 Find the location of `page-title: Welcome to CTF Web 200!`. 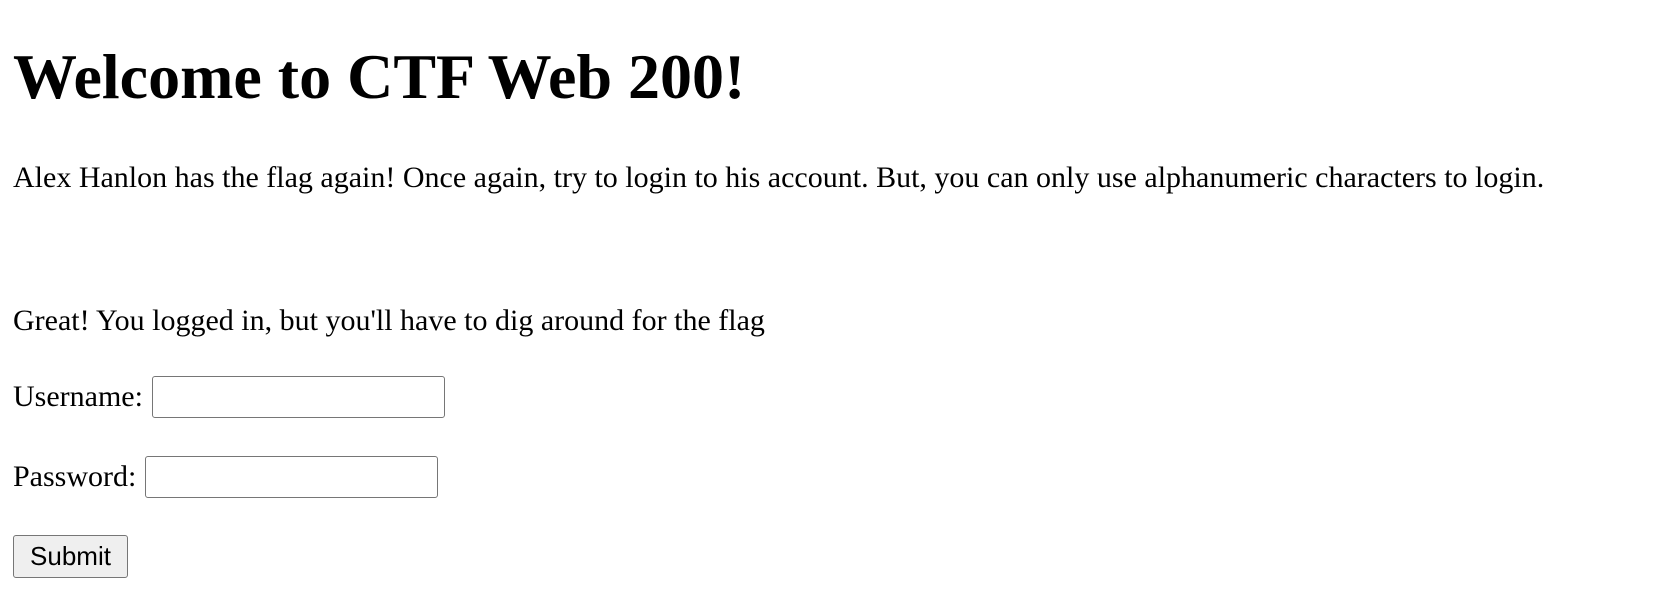

page-title: Welcome to CTF Web 200! is located at coordinates (379, 76).